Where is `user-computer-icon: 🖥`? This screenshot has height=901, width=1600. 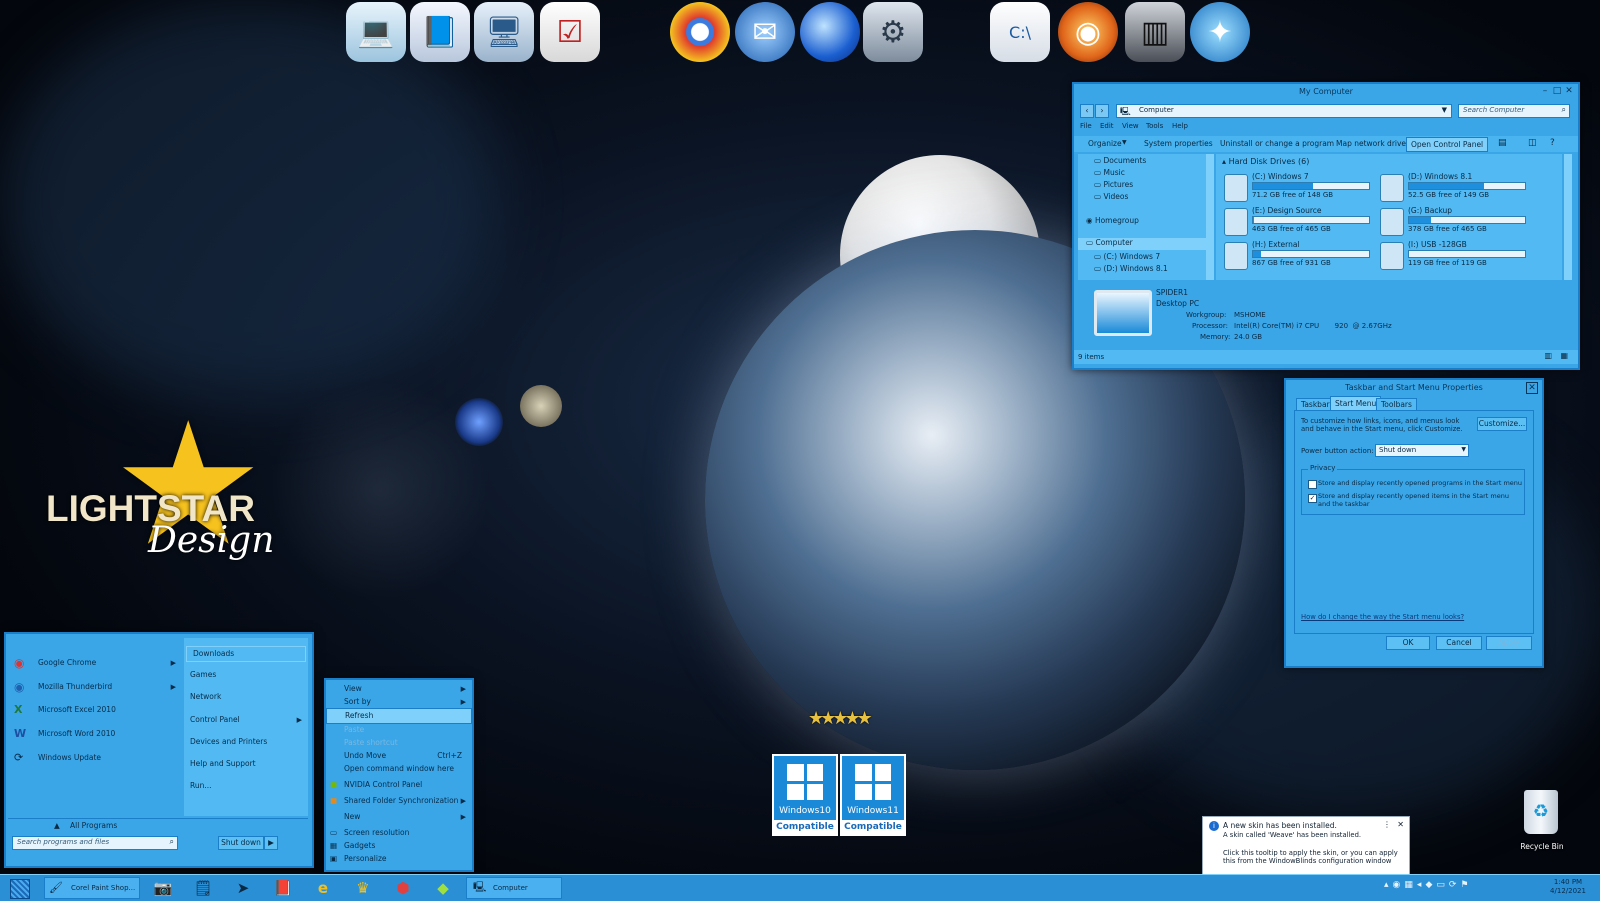 user-computer-icon: 🖥 is located at coordinates (504, 32).